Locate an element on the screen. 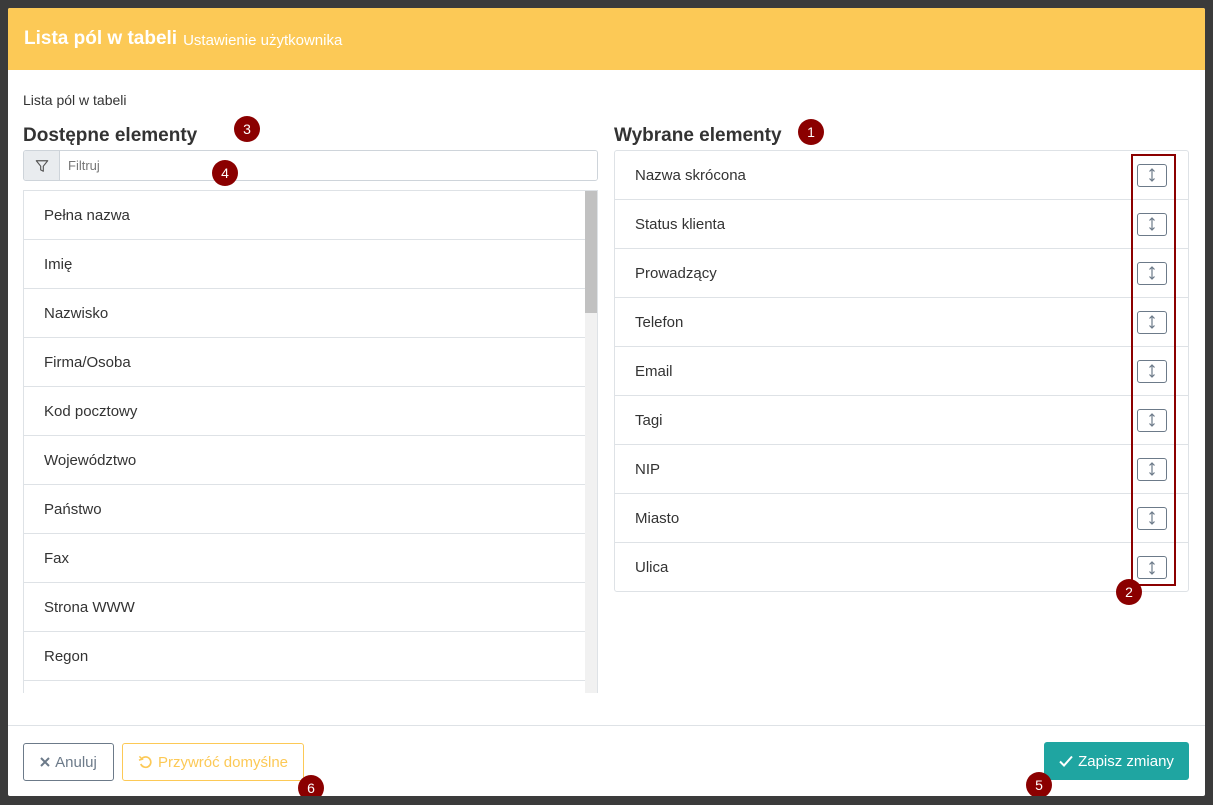  selected-list-item: Miasto is located at coordinates (901, 518).